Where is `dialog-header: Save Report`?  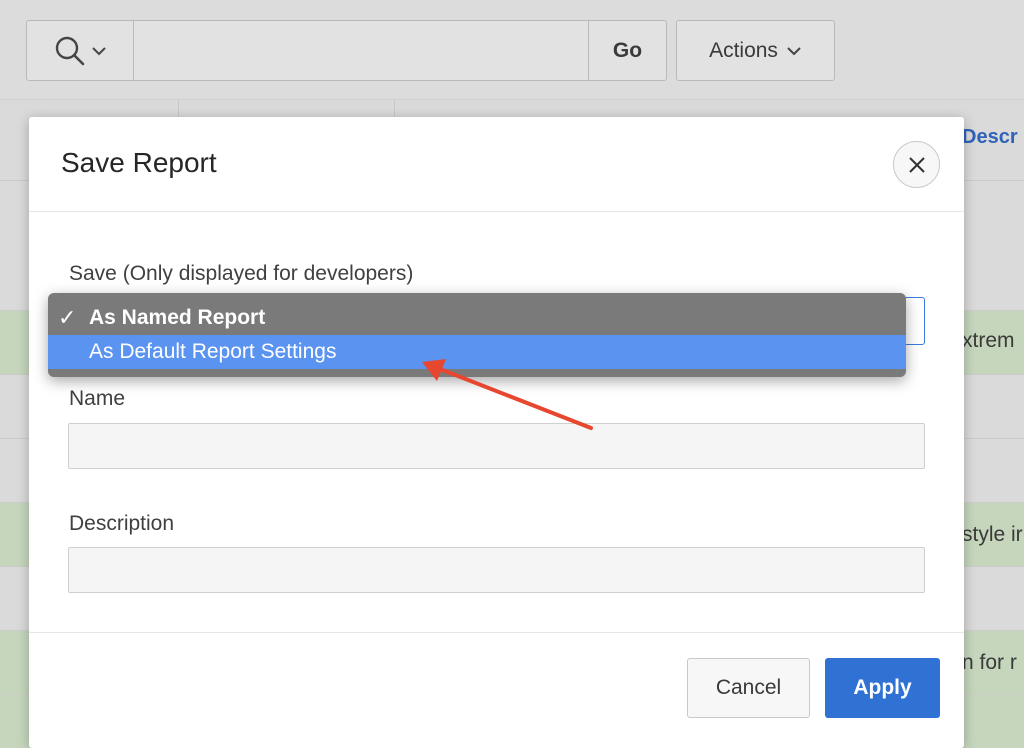
dialog-header: Save Report is located at coordinates (496, 164).